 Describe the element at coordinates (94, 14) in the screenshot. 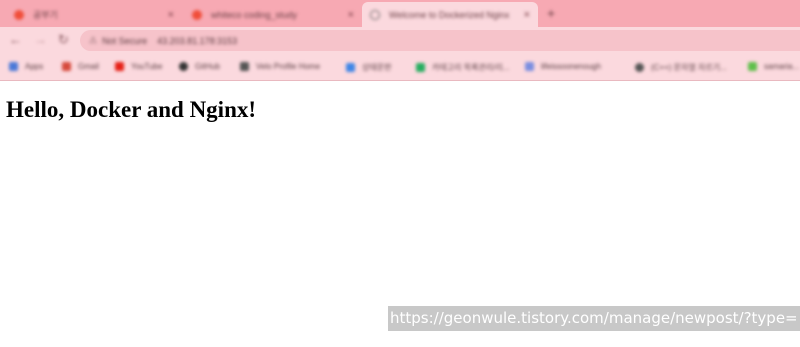

I see `tab-1: 공부기 ×` at that location.